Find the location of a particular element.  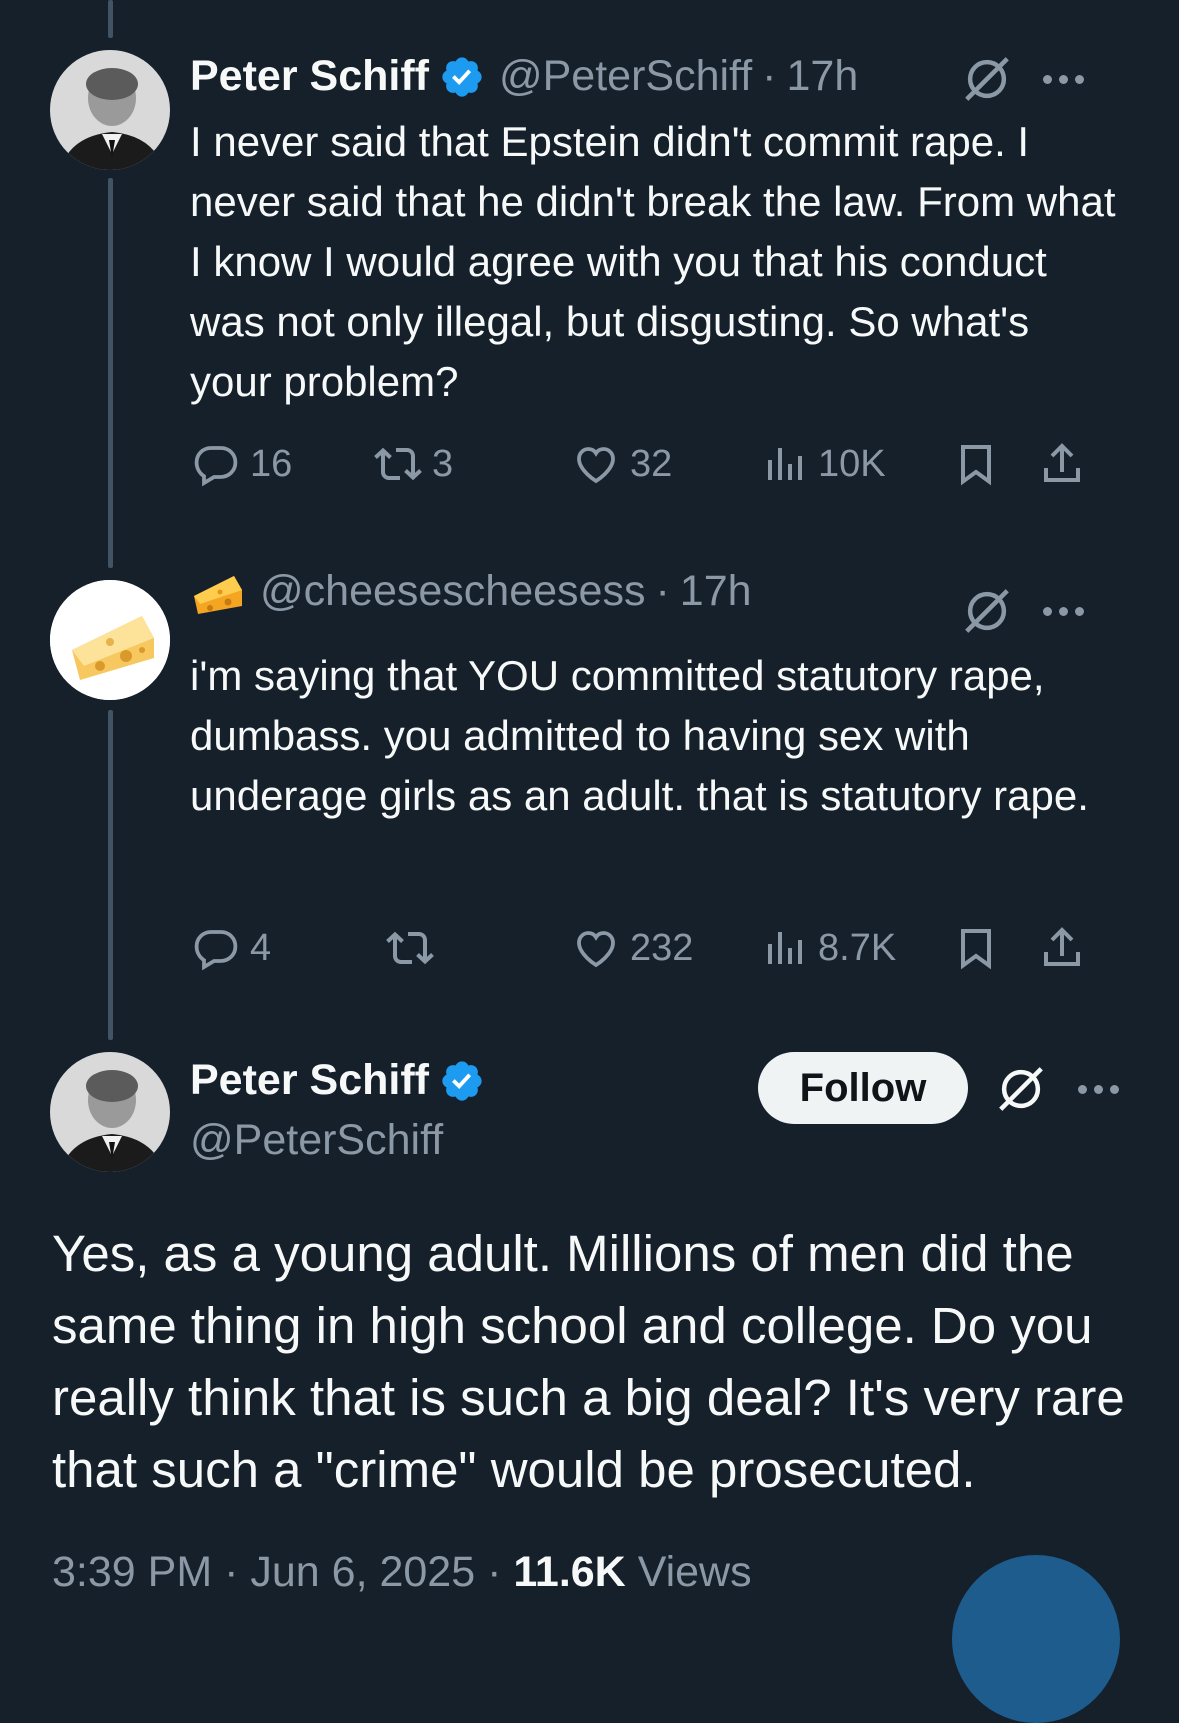

tweet-2-header: @cheesescheesess · 17h is located at coordinates (471, 591).